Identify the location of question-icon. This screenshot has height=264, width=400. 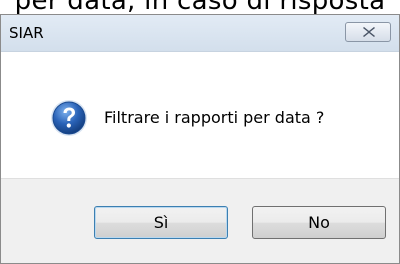
(69, 118).